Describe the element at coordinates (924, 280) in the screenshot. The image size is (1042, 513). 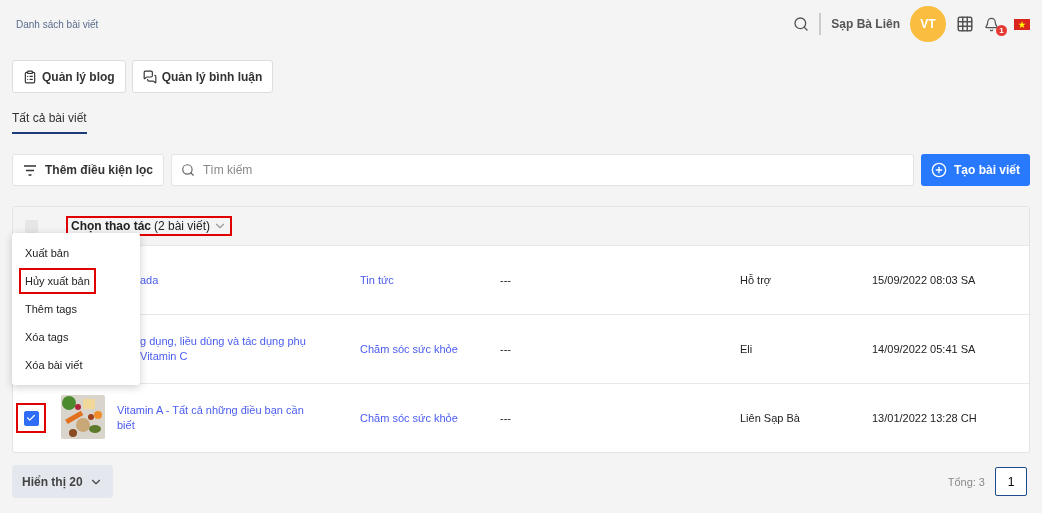
I see `post-date: 15/09/2022 08:03 SA` at that location.